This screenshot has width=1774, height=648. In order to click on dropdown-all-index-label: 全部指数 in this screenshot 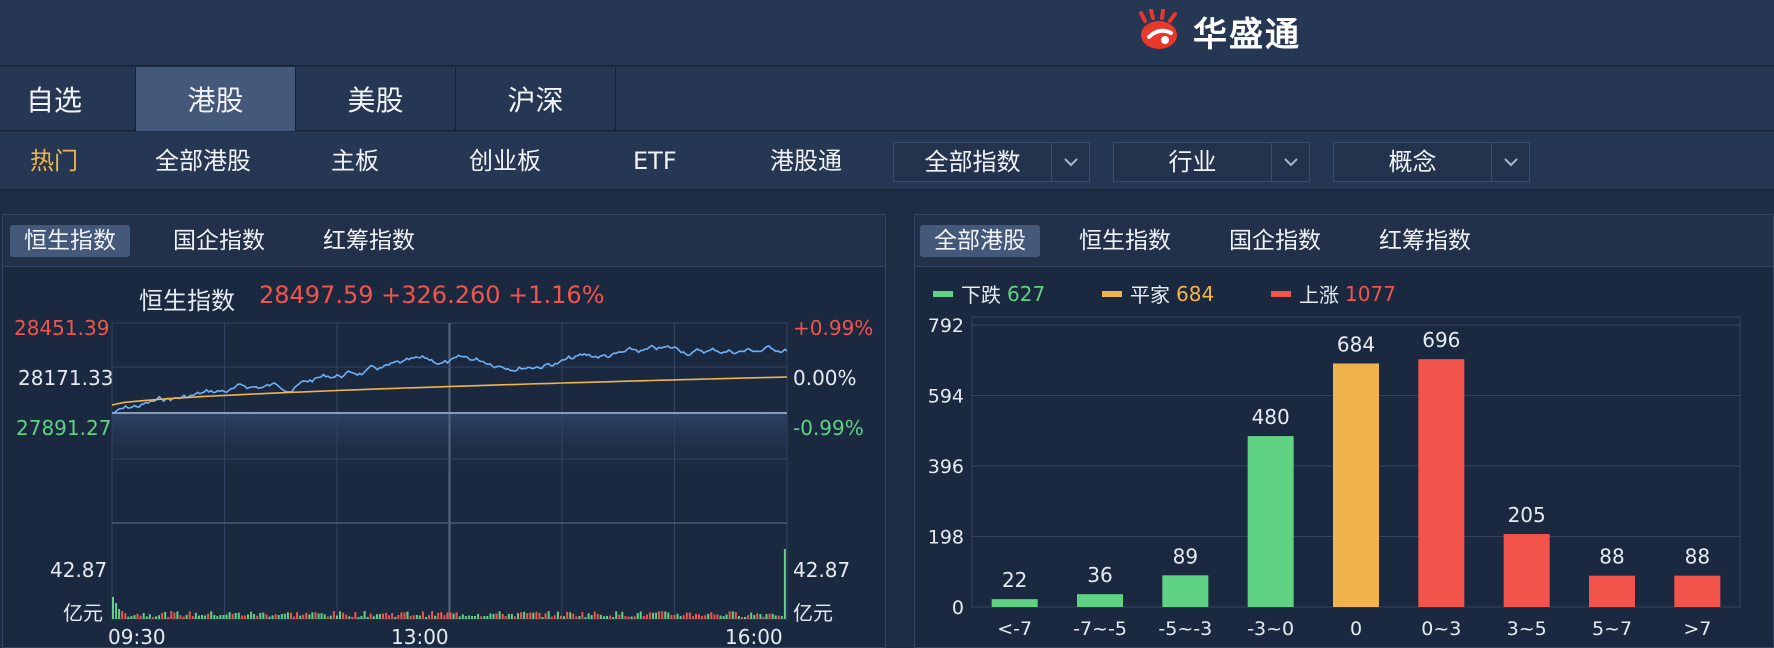, I will do `click(972, 162)`.